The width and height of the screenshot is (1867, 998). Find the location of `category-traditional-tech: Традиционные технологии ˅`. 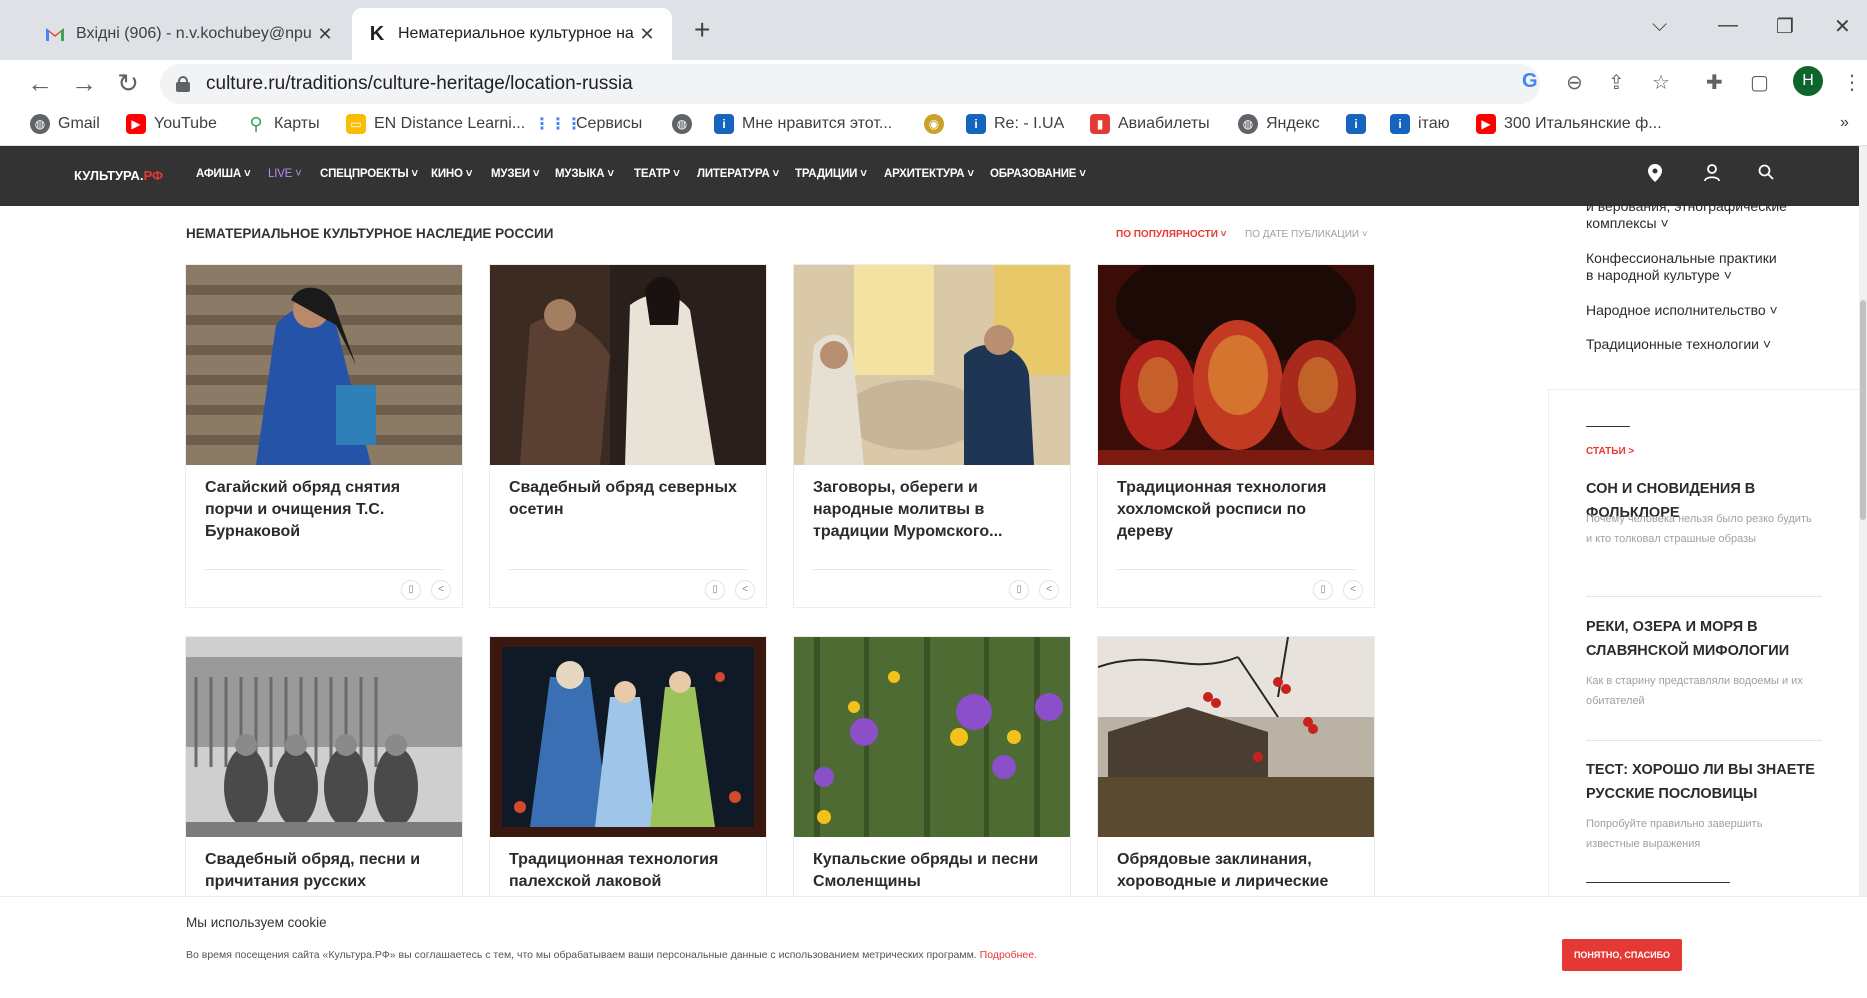

category-traditional-tech: Традиционные технологии ˅ is located at coordinates (1678, 344).